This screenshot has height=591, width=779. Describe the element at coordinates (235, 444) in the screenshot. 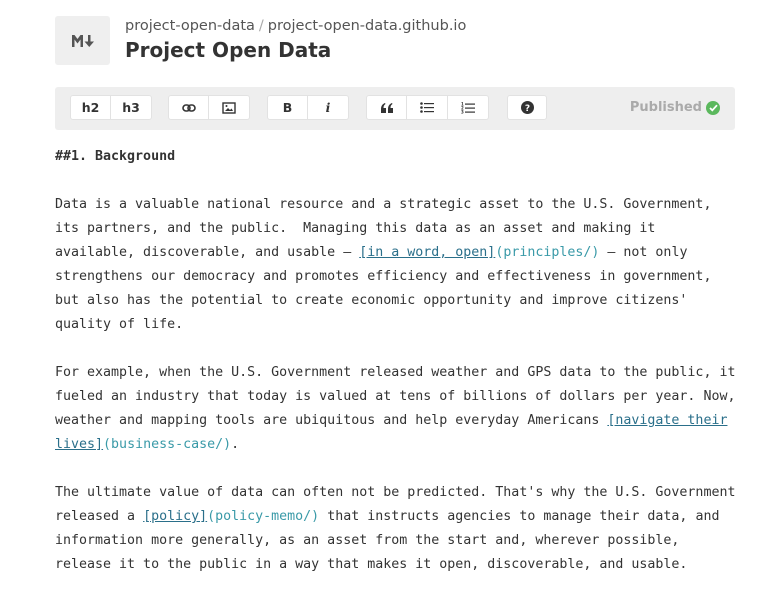

I see `line-text: .` at that location.